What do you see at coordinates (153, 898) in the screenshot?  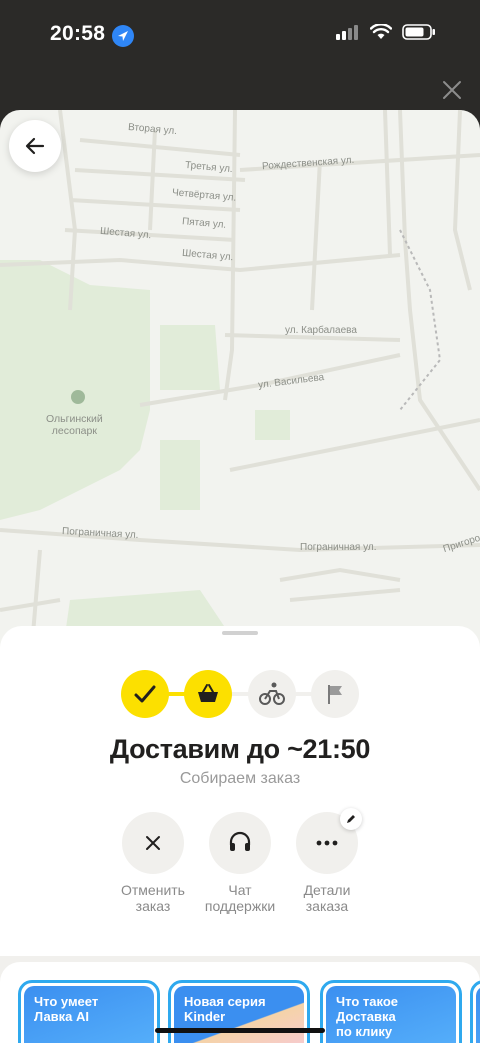 I see `cancel-order-label: Отменить заказ` at bounding box center [153, 898].